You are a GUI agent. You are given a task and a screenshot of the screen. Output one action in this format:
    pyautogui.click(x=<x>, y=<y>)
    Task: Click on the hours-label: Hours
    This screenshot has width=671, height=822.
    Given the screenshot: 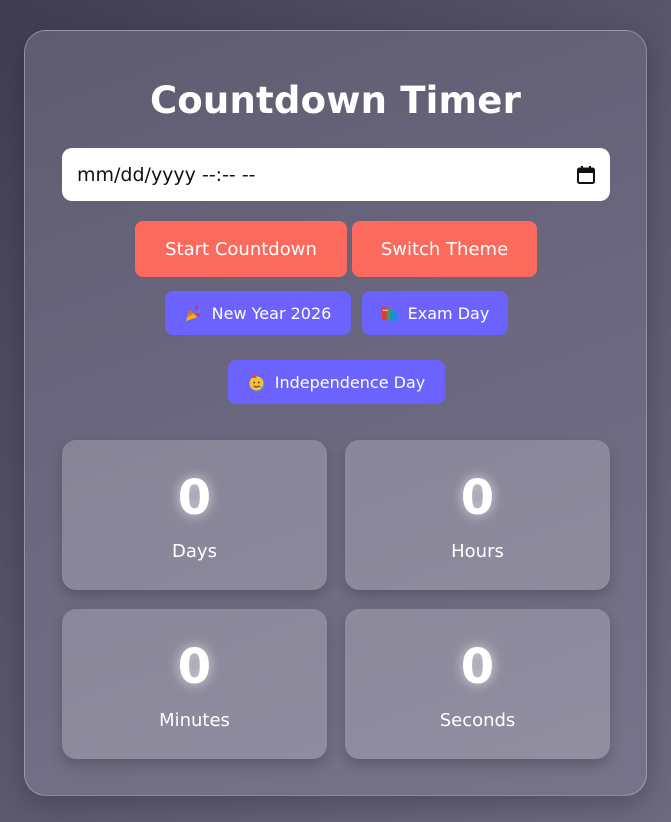 What is the action you would take?
    pyautogui.click(x=477, y=551)
    